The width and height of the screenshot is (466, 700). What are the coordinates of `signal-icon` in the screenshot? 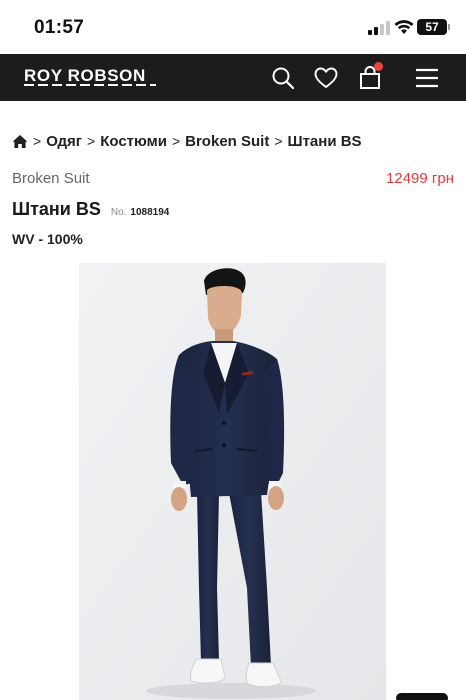 It's located at (379, 28).